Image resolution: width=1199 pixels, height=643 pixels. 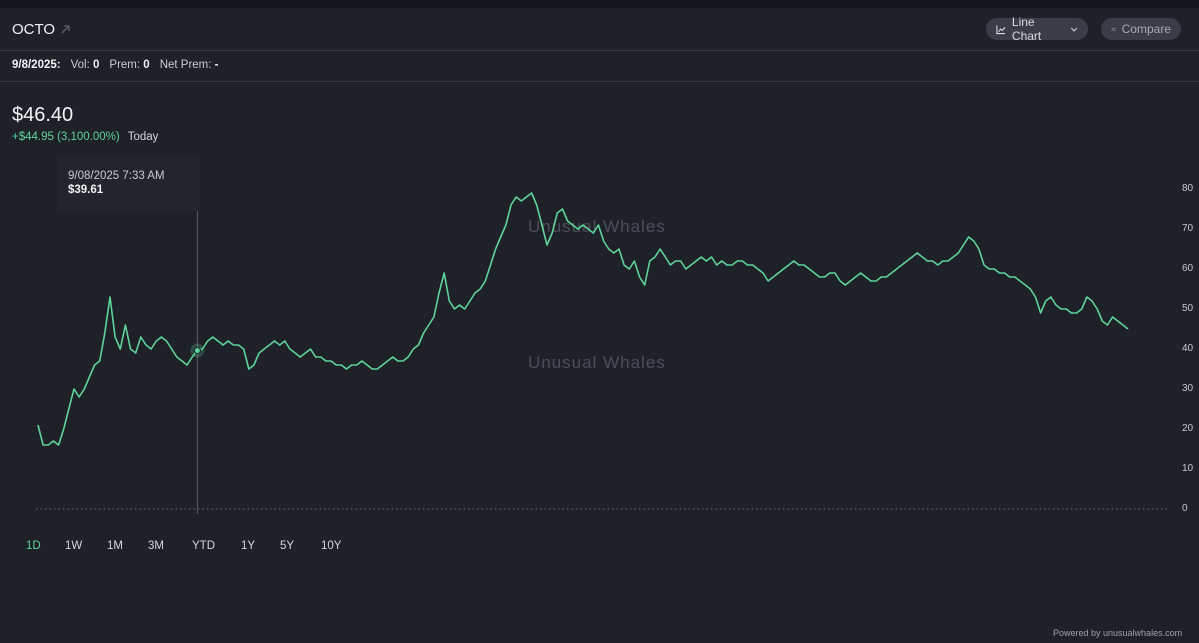 I want to click on tooltip-datetime: 9/08/2025 7:33 AM, so click(x=116, y=176).